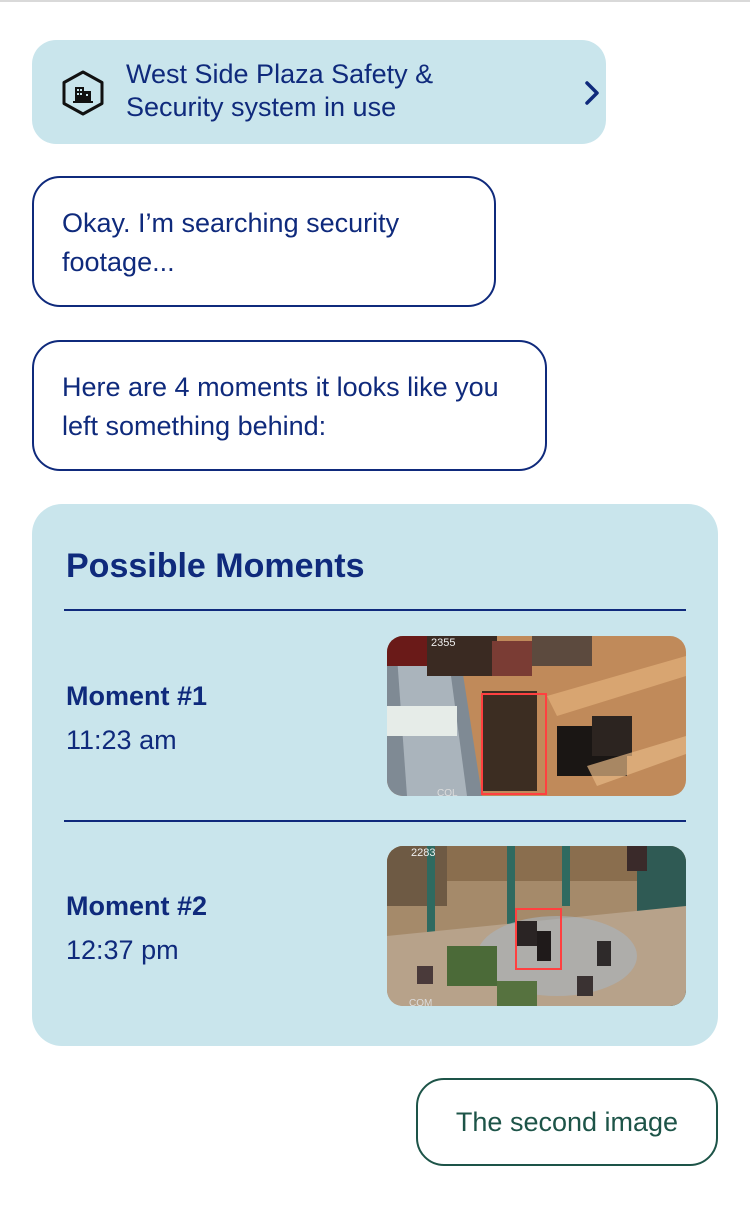 Image resolution: width=750 pixels, height=1206 pixels. I want to click on building-hexagon-icon, so click(83, 93).